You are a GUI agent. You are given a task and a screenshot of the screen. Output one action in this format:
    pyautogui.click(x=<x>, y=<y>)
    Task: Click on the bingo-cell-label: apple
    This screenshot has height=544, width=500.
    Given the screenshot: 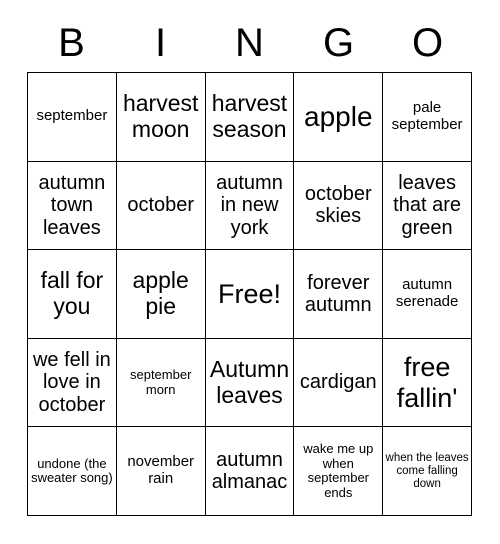 What is the action you would take?
    pyautogui.click(x=338, y=117)
    